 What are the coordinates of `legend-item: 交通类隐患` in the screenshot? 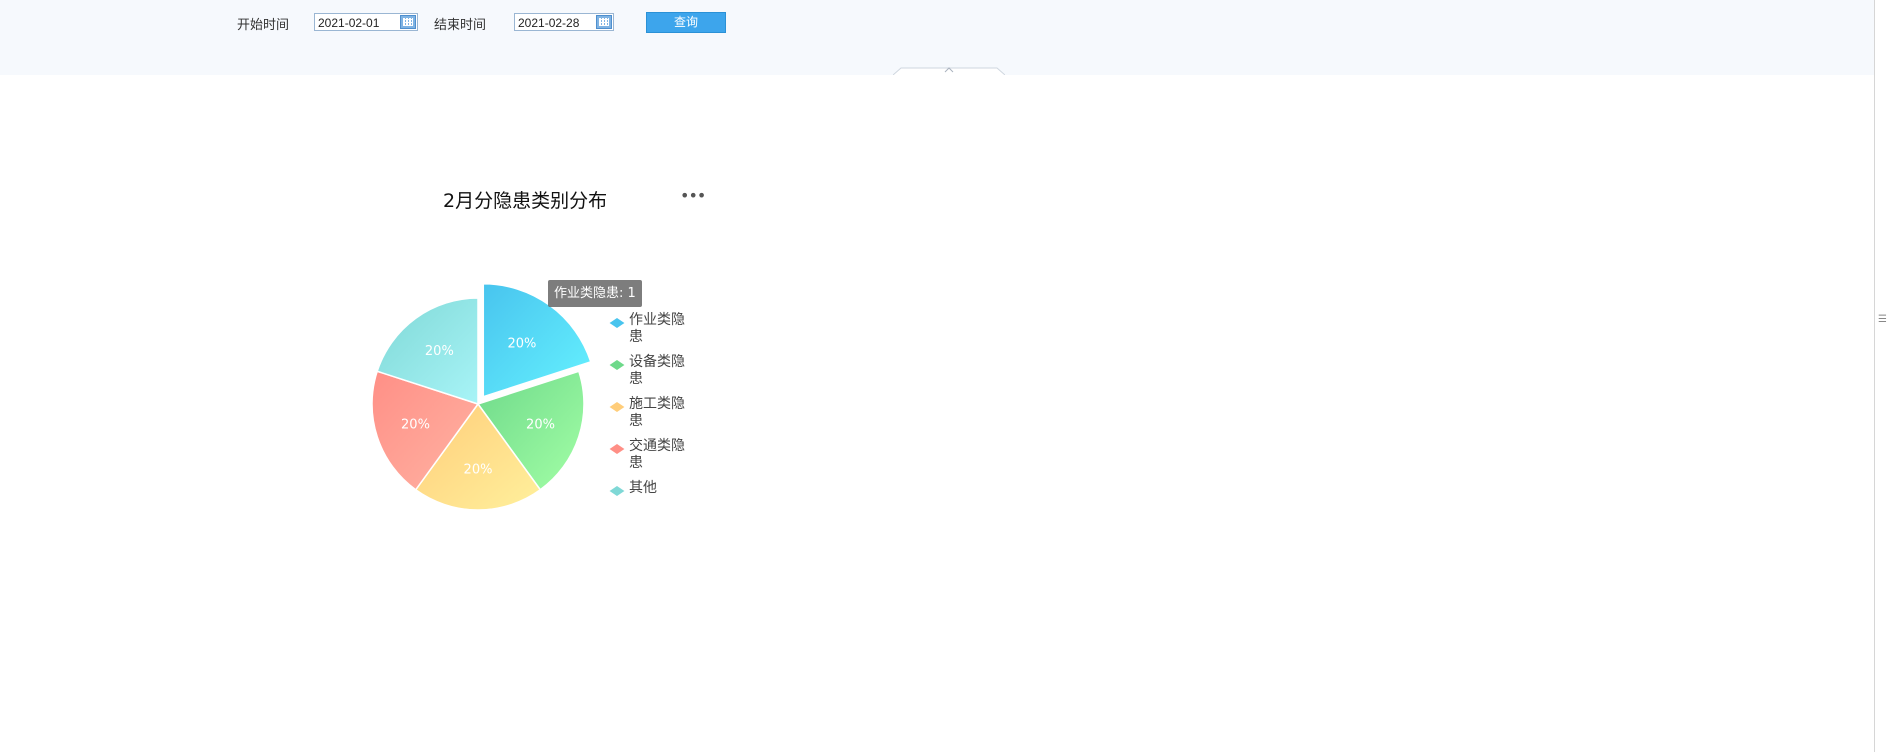 It's located at (658, 459).